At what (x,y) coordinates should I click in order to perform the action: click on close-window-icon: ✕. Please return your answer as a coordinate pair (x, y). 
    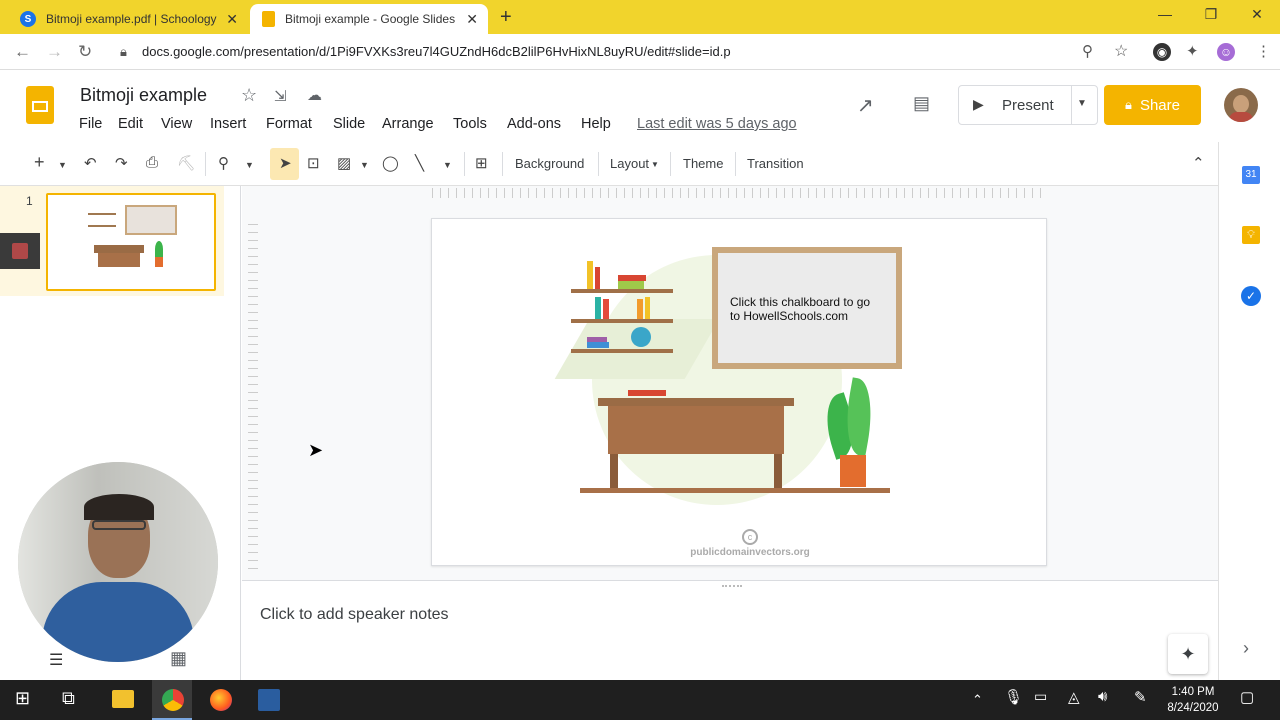
    Looking at the image, I should click on (1257, 14).